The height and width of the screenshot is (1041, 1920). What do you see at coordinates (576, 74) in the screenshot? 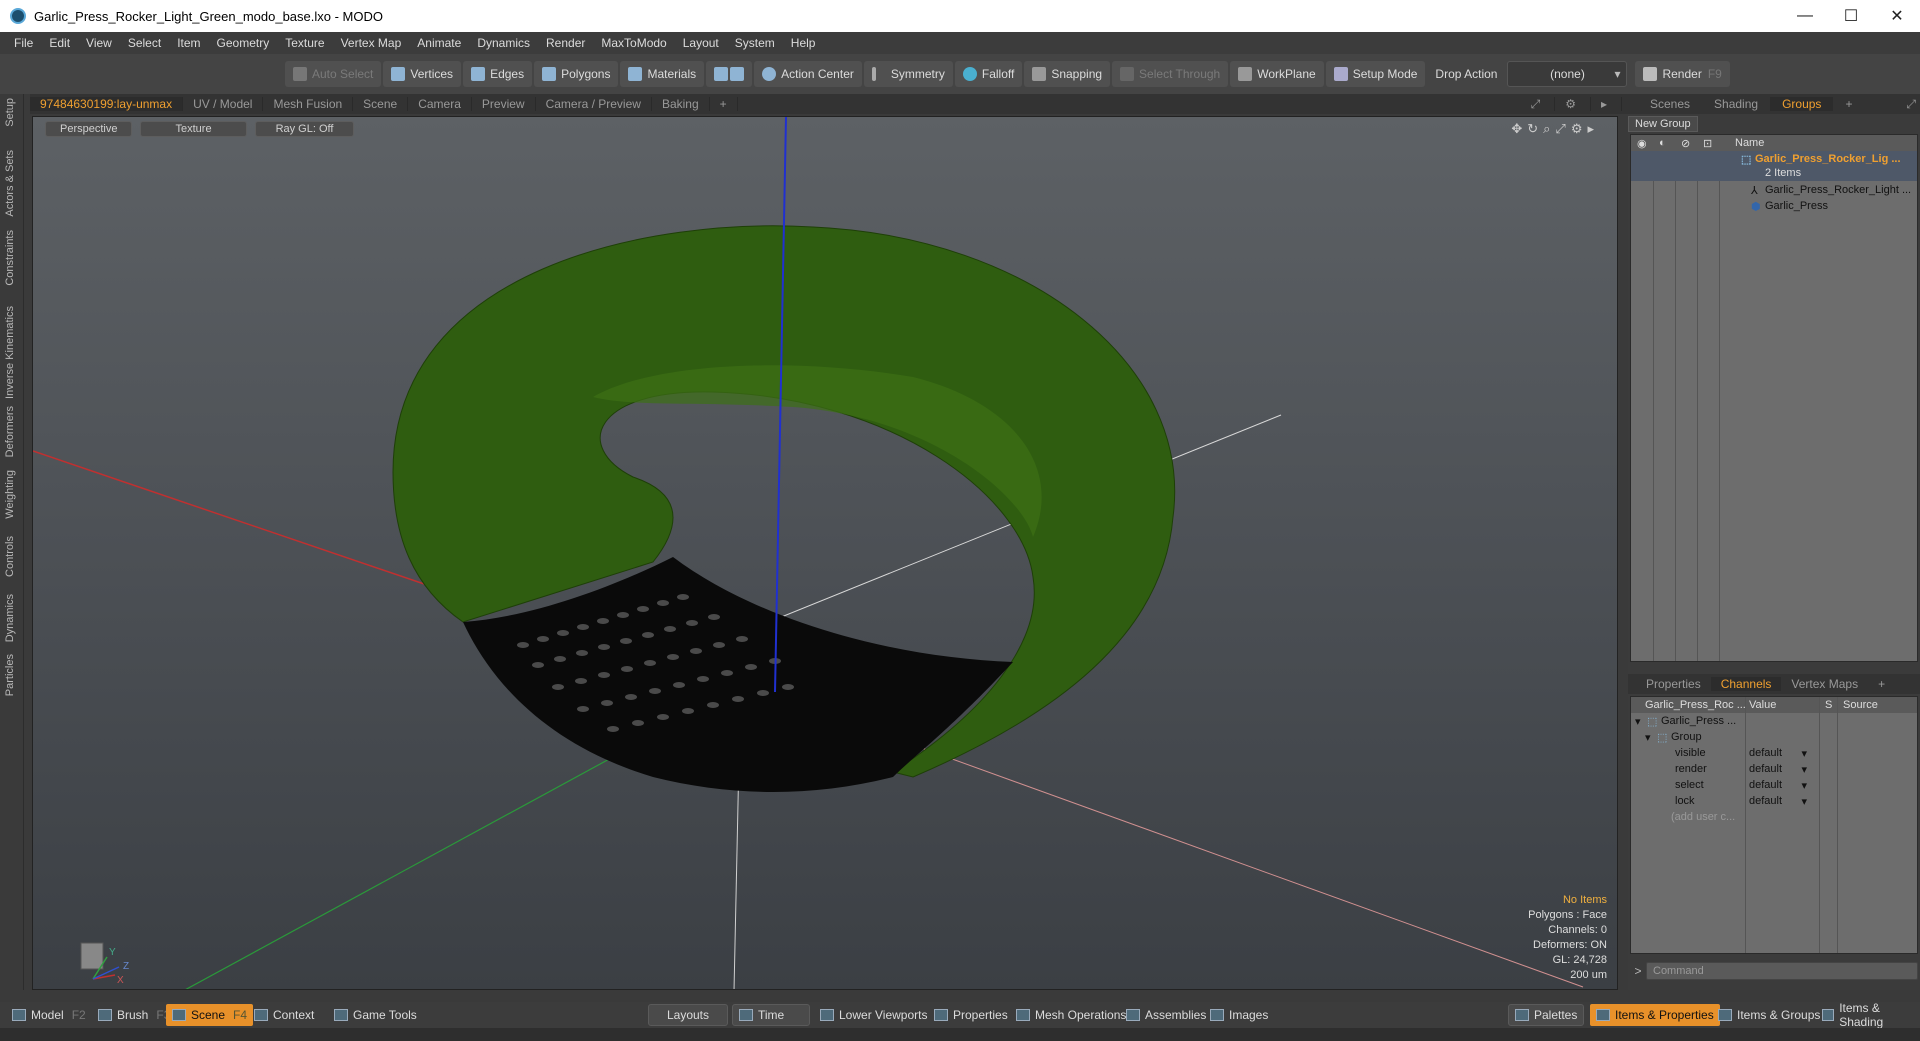
I see `polygons-button: Polygons` at bounding box center [576, 74].